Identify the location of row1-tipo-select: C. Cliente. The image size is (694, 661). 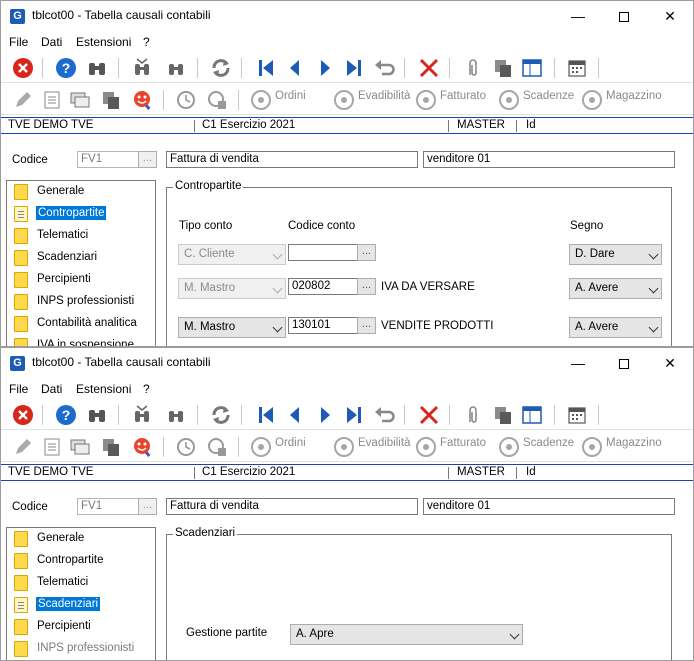
(232, 254).